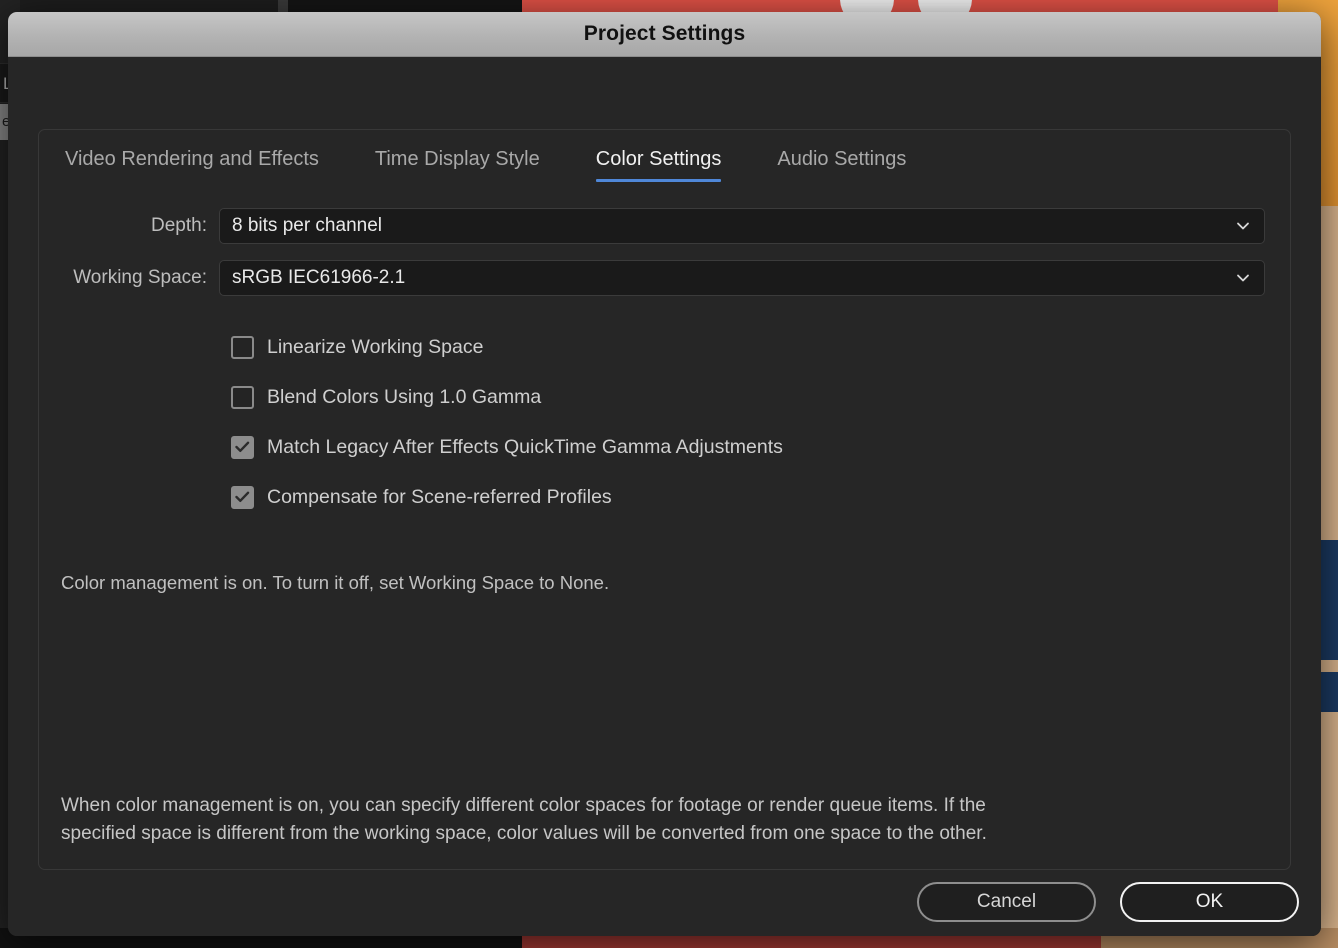  What do you see at coordinates (307, 225) in the screenshot?
I see `depth-value: 8 bits per channel` at bounding box center [307, 225].